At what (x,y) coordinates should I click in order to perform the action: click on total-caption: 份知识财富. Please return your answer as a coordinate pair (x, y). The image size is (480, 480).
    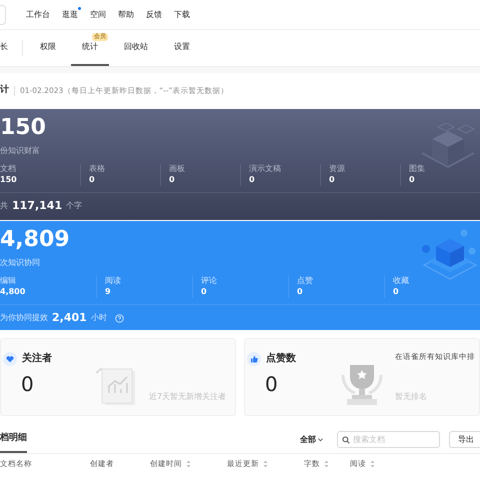
    Looking at the image, I should click on (20, 151).